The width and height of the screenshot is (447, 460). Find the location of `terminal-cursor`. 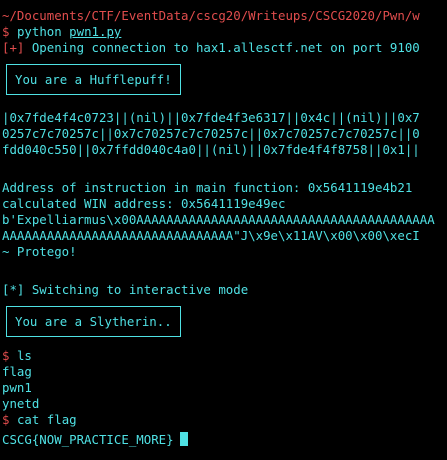

terminal-cursor is located at coordinates (183, 439).